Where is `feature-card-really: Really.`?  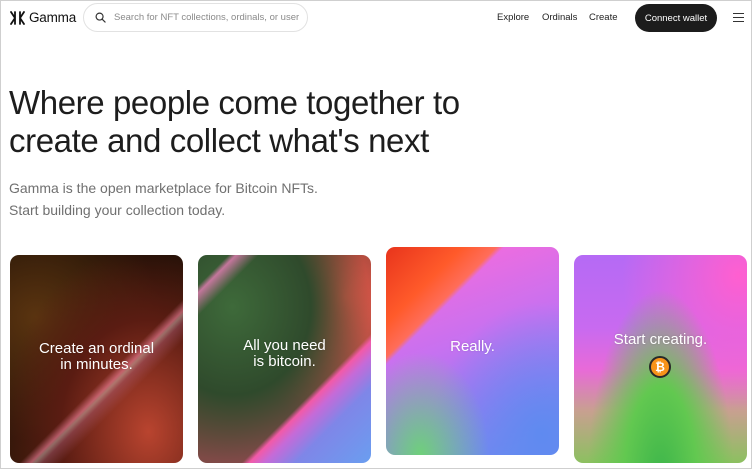 feature-card-really: Really. is located at coordinates (472, 351).